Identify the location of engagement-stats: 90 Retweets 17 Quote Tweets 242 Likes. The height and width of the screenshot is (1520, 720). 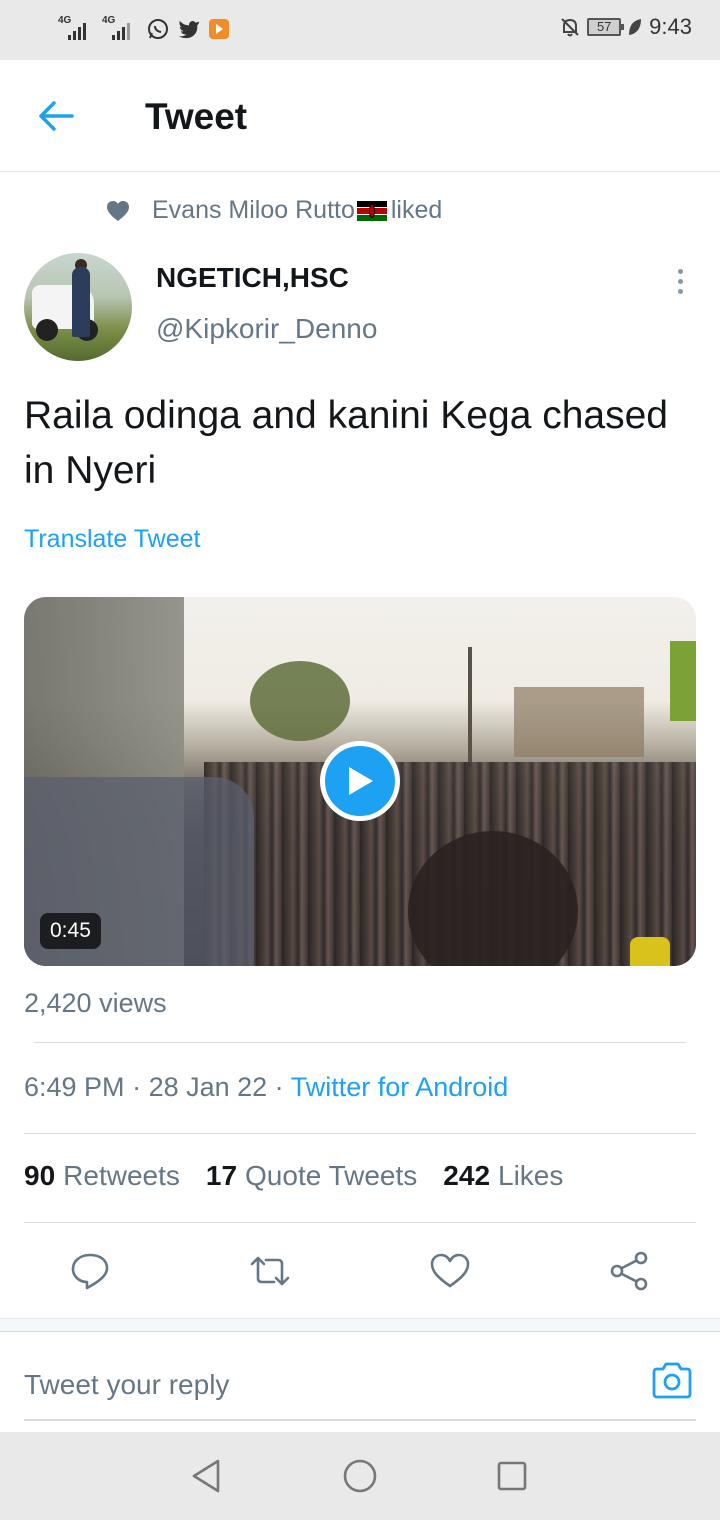
(293, 1176).